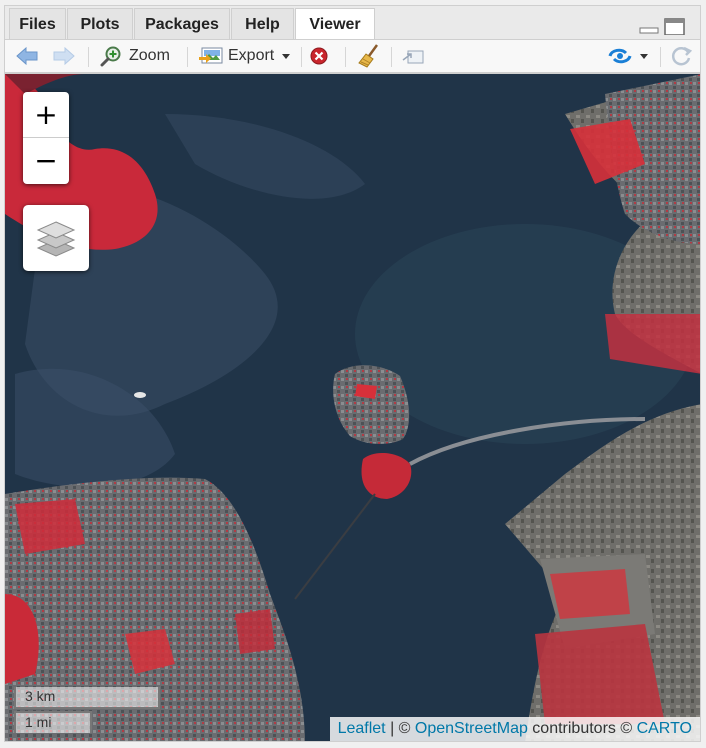 This screenshot has width=706, height=748. What do you see at coordinates (53, 722) in the screenshot?
I see `scale-bar-imperial: 1 mi` at bounding box center [53, 722].